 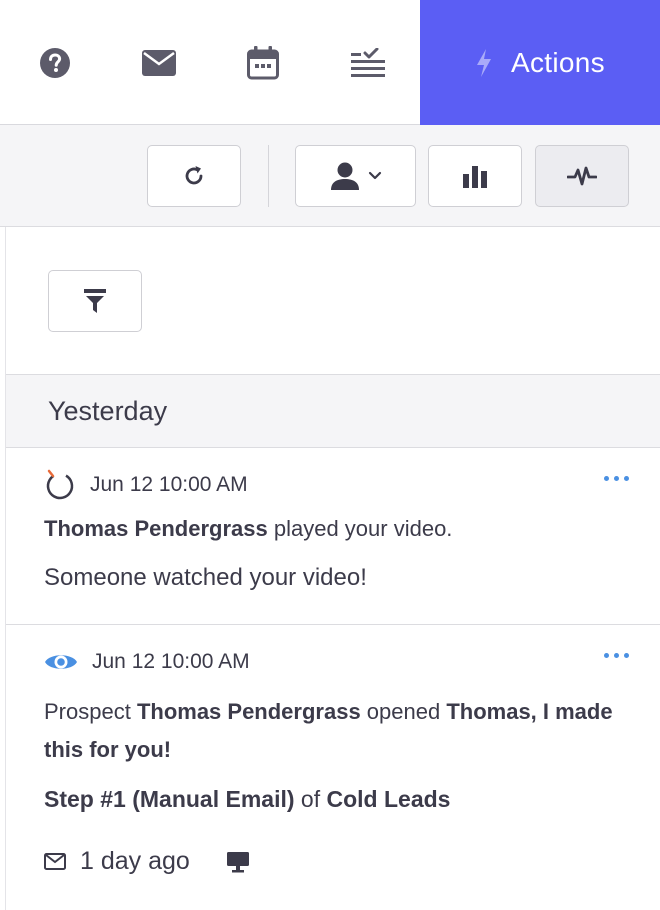 I want to click on refresh-icon, so click(x=194, y=175).